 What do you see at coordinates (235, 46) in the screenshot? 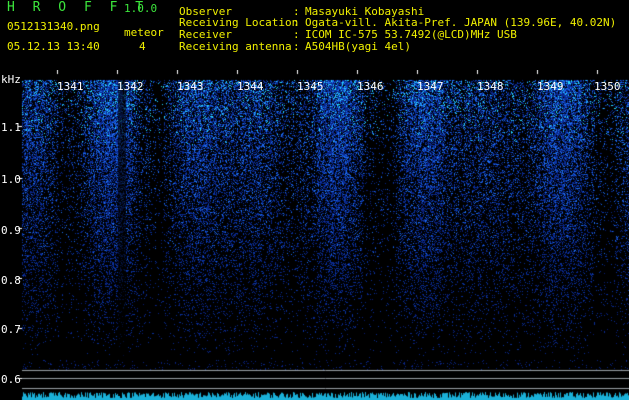
I see `info-key: Receiving antenna` at bounding box center [235, 46].